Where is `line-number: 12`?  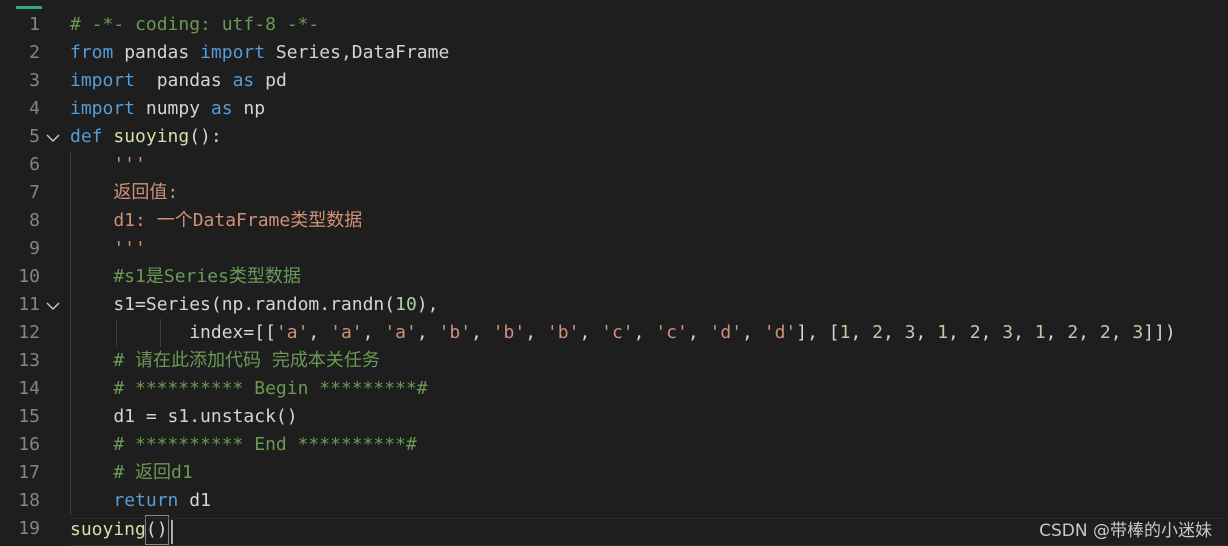 line-number: 12 is located at coordinates (29, 332).